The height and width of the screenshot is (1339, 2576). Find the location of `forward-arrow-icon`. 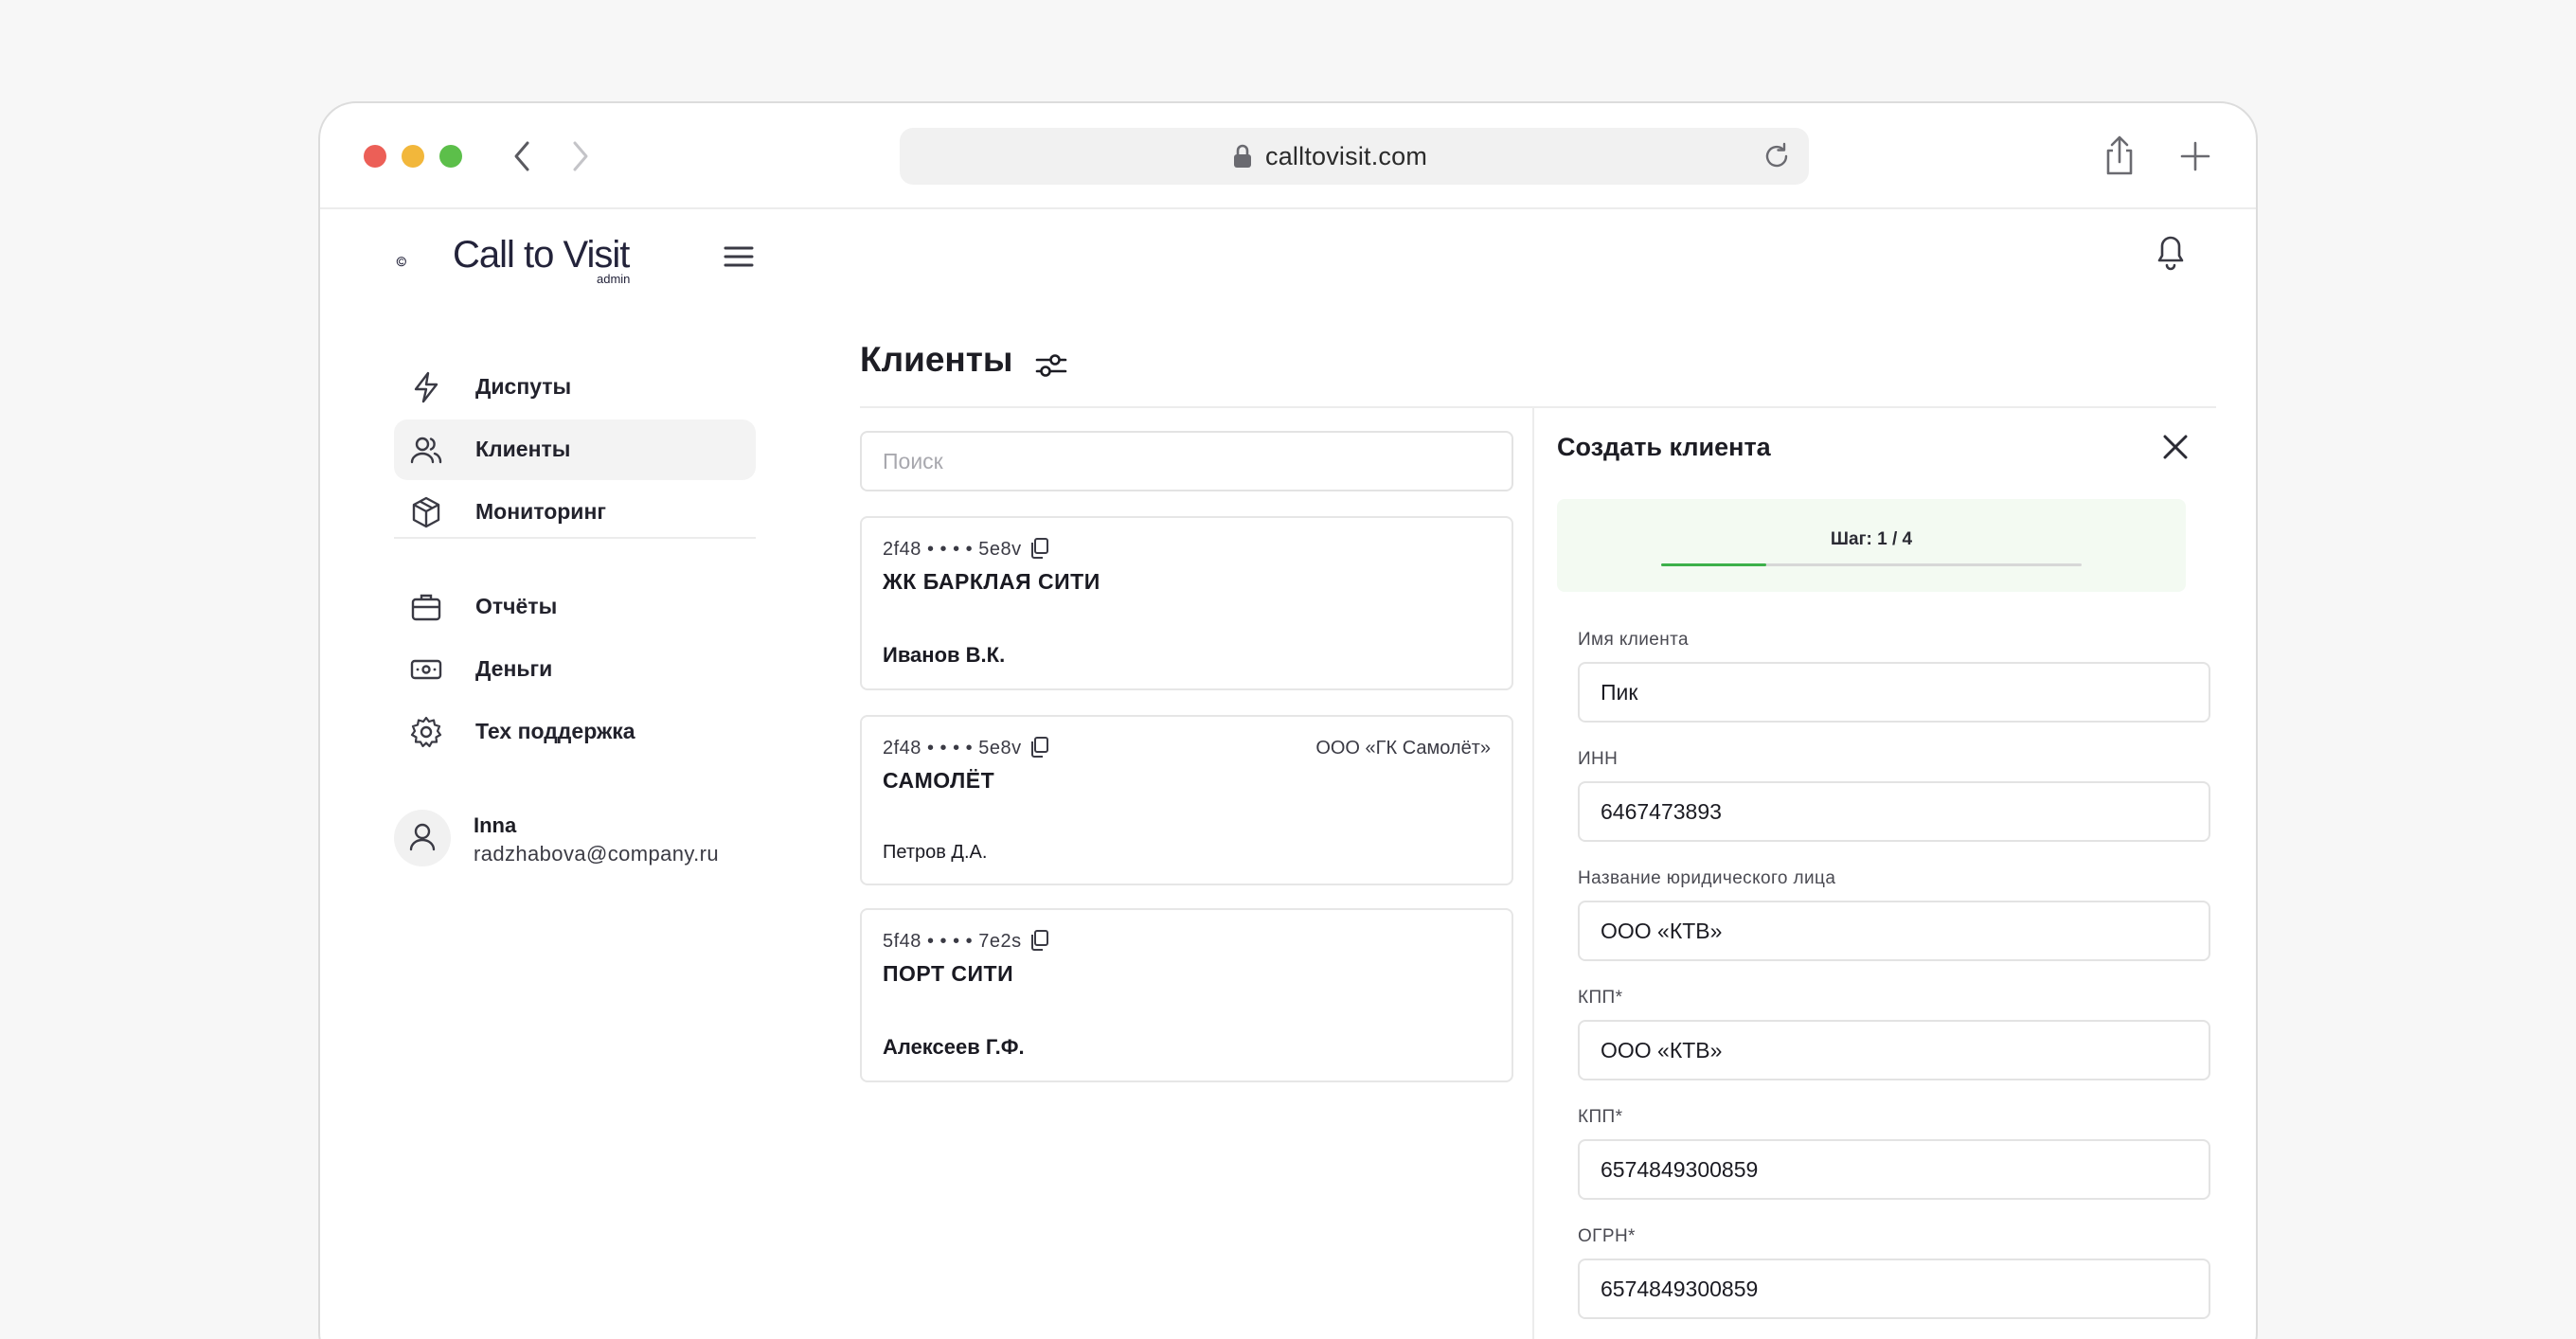

forward-arrow-icon is located at coordinates (580, 156).